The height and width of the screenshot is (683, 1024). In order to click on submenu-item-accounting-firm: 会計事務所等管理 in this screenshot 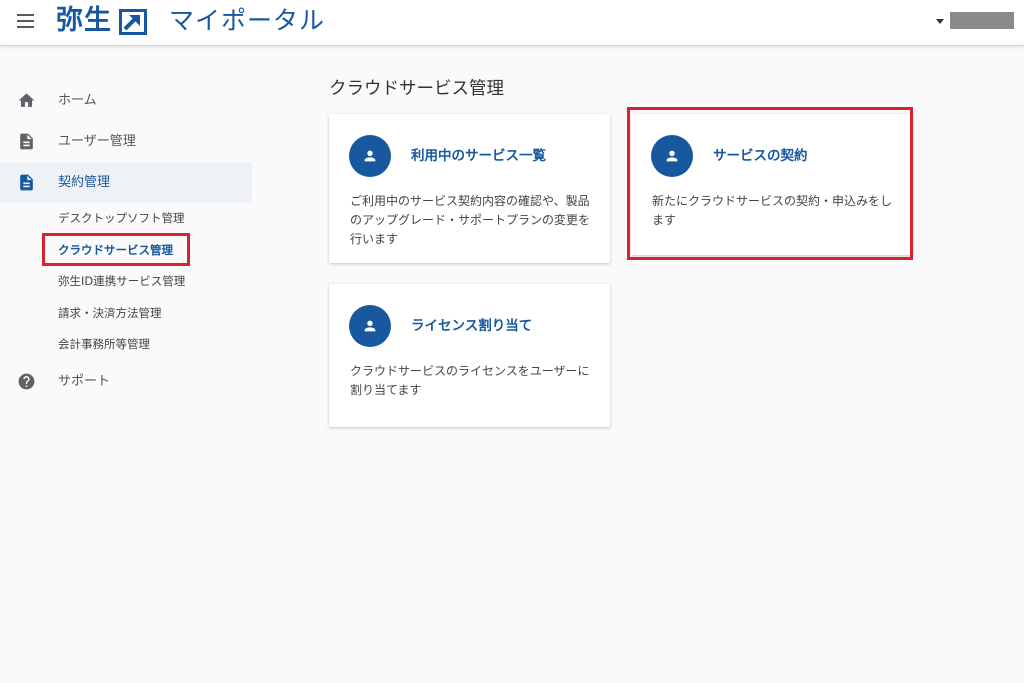, I will do `click(126, 345)`.